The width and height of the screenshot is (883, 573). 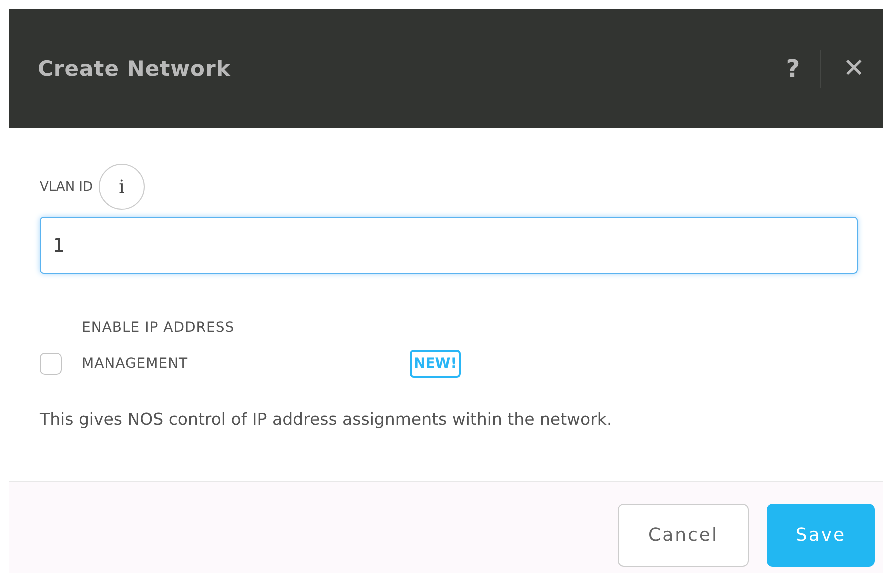 What do you see at coordinates (51, 364) in the screenshot?
I see `checkbox` at bounding box center [51, 364].